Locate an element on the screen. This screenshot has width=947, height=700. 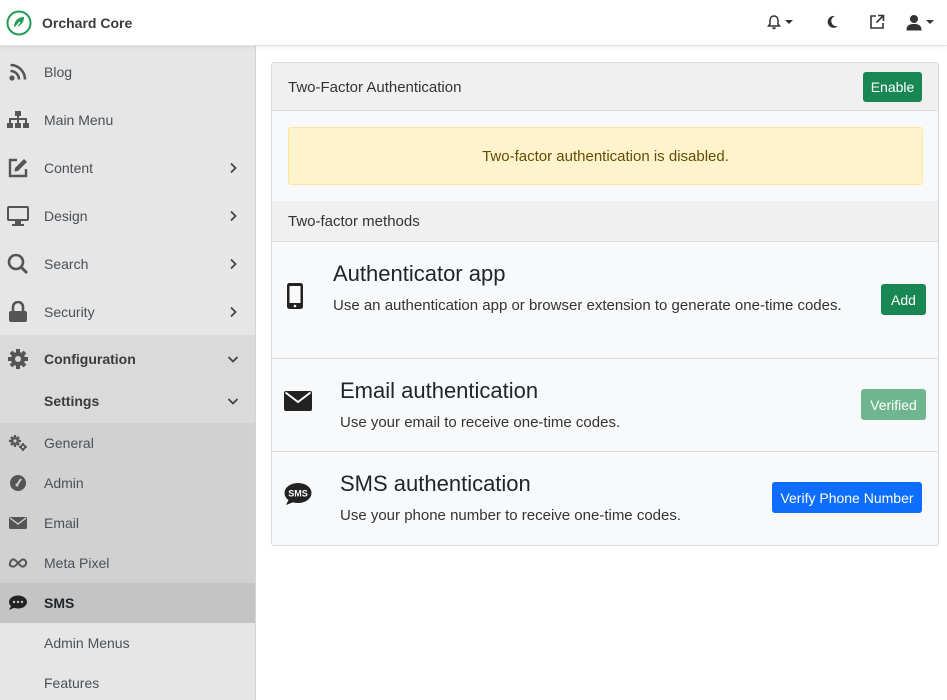
svg-text: SMS is located at coordinates (298, 494).